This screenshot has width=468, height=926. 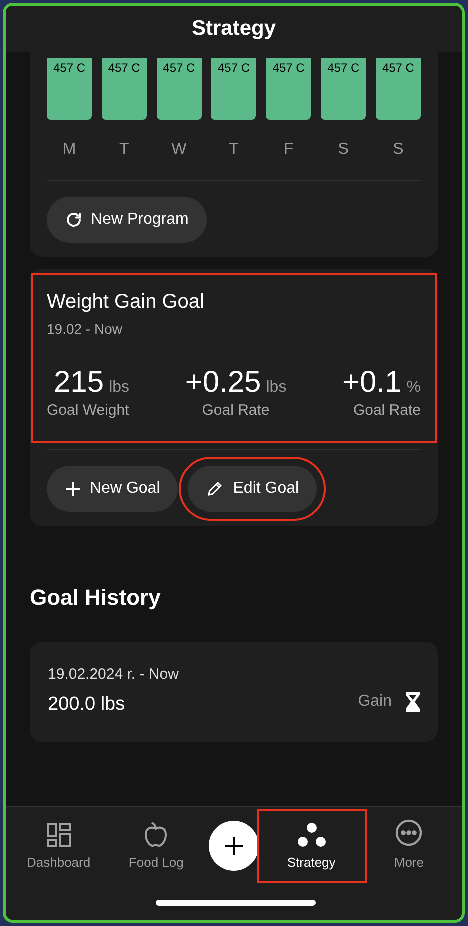 What do you see at coordinates (179, 150) in the screenshot?
I see `day-label: W` at bounding box center [179, 150].